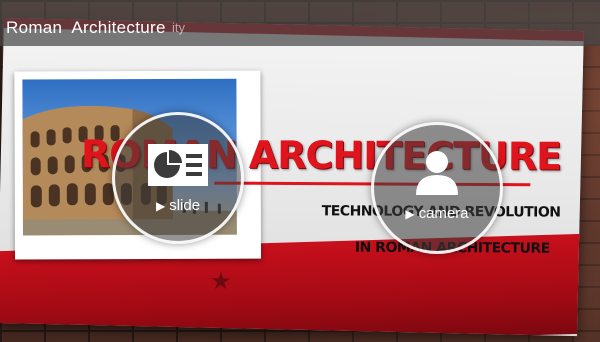 This screenshot has height=342, width=600. Describe the element at coordinates (86, 28) in the screenshot. I see `video-title: Roman Architecture` at that location.